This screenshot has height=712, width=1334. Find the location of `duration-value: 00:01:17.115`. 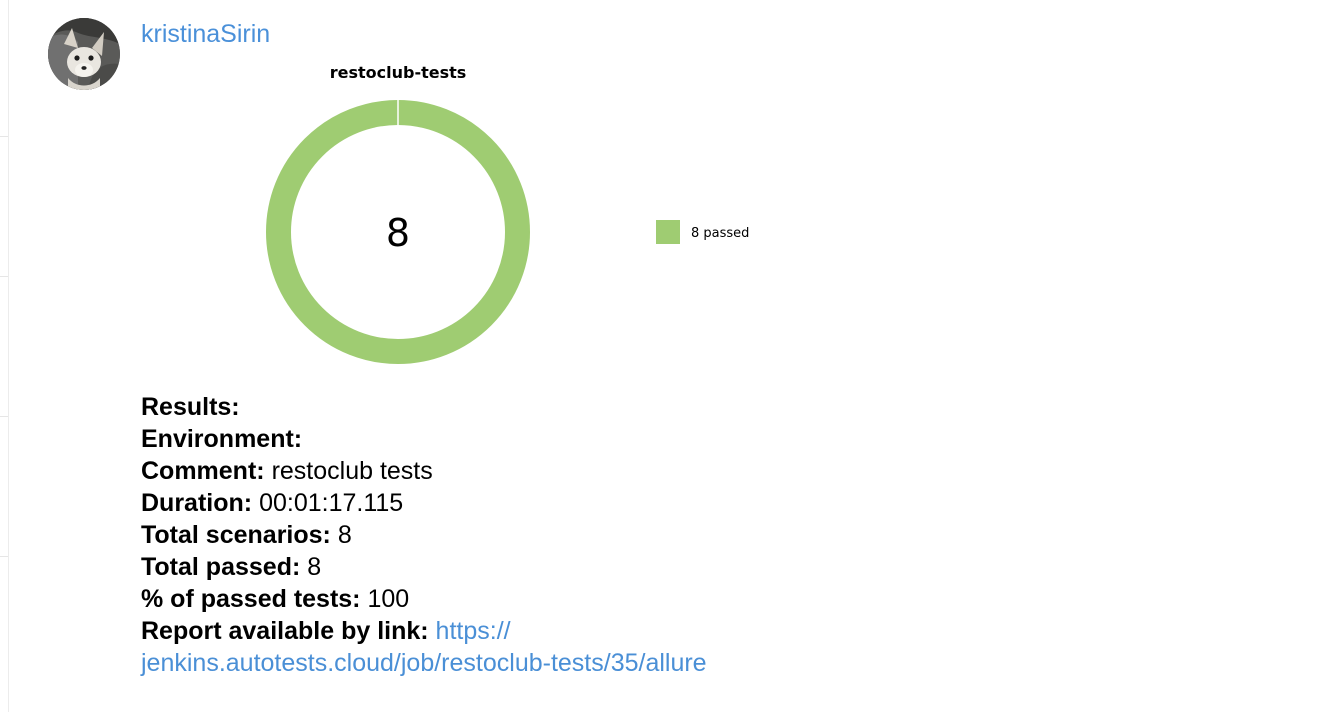

duration-value: 00:01:17.115 is located at coordinates (331, 503).